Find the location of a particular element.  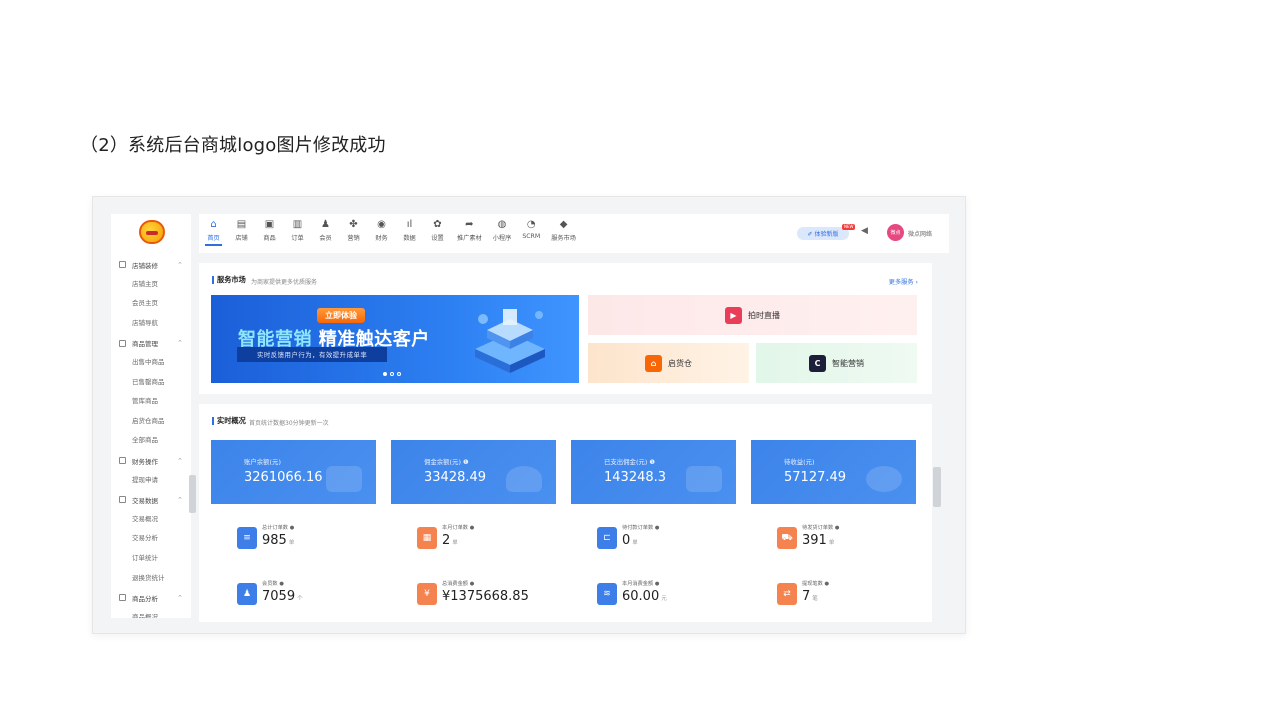

nav-label: 订单 is located at coordinates (297, 238).